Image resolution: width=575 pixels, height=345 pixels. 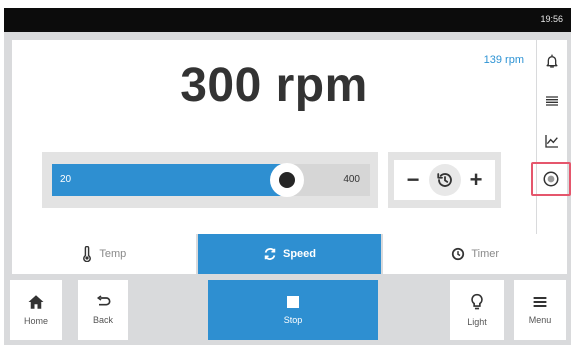 I want to click on stepper-controls: − +, so click(x=444, y=180).